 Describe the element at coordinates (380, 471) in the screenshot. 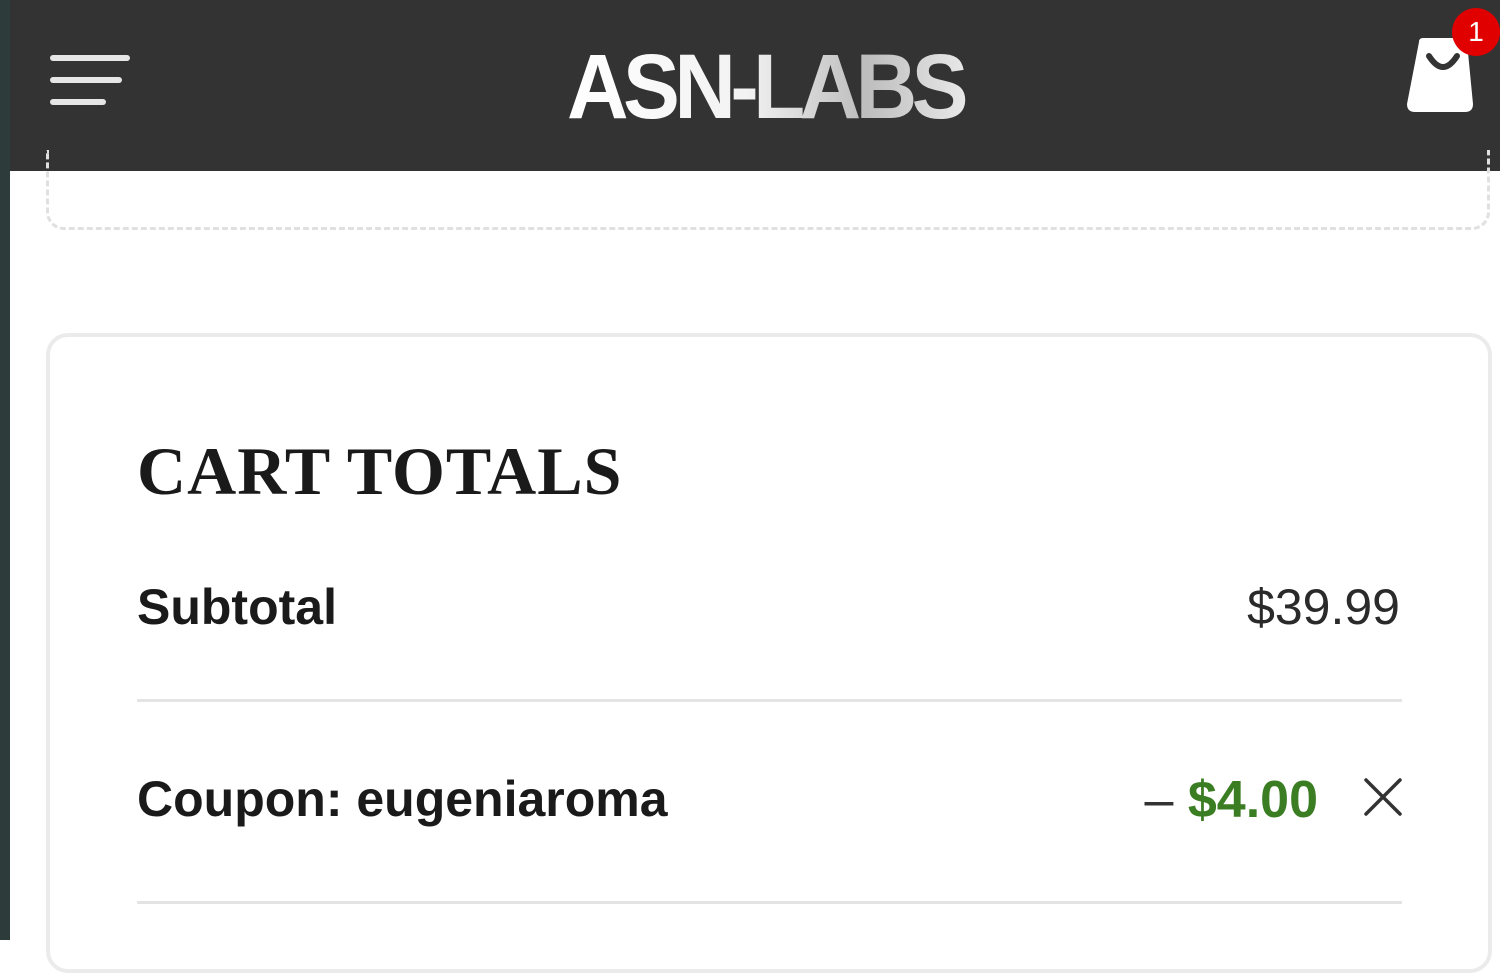

I see `cart-totals-title: CART TOTALS` at that location.